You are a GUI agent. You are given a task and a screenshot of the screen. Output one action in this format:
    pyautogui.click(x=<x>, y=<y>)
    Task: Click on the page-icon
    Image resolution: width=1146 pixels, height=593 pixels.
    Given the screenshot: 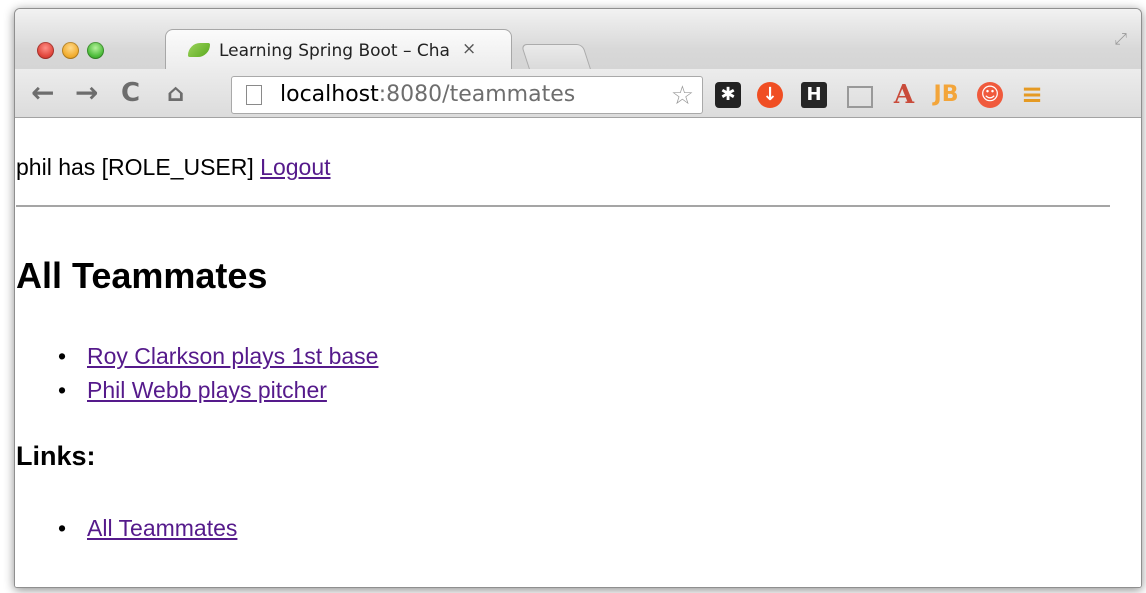 What is the action you would take?
    pyautogui.click(x=254, y=95)
    